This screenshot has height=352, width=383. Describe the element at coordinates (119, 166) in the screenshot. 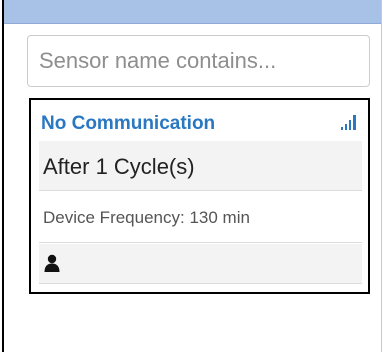

I see `cycle-text: After 1 Cycle(s)` at that location.